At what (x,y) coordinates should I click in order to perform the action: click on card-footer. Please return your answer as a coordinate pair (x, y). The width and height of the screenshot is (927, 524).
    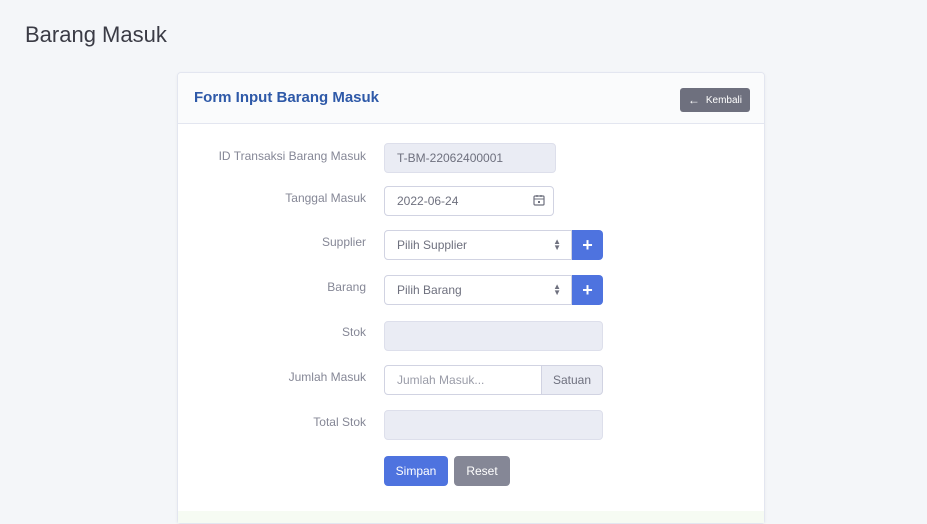
    Looking at the image, I should click on (471, 517).